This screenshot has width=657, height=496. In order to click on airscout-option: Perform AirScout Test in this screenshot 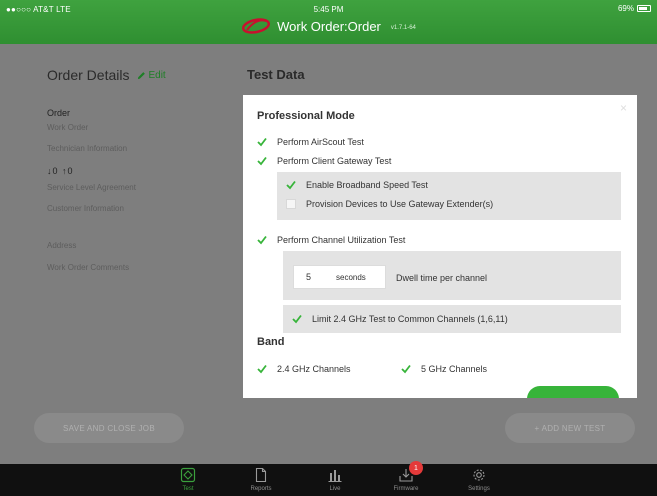, I will do `click(310, 142)`.